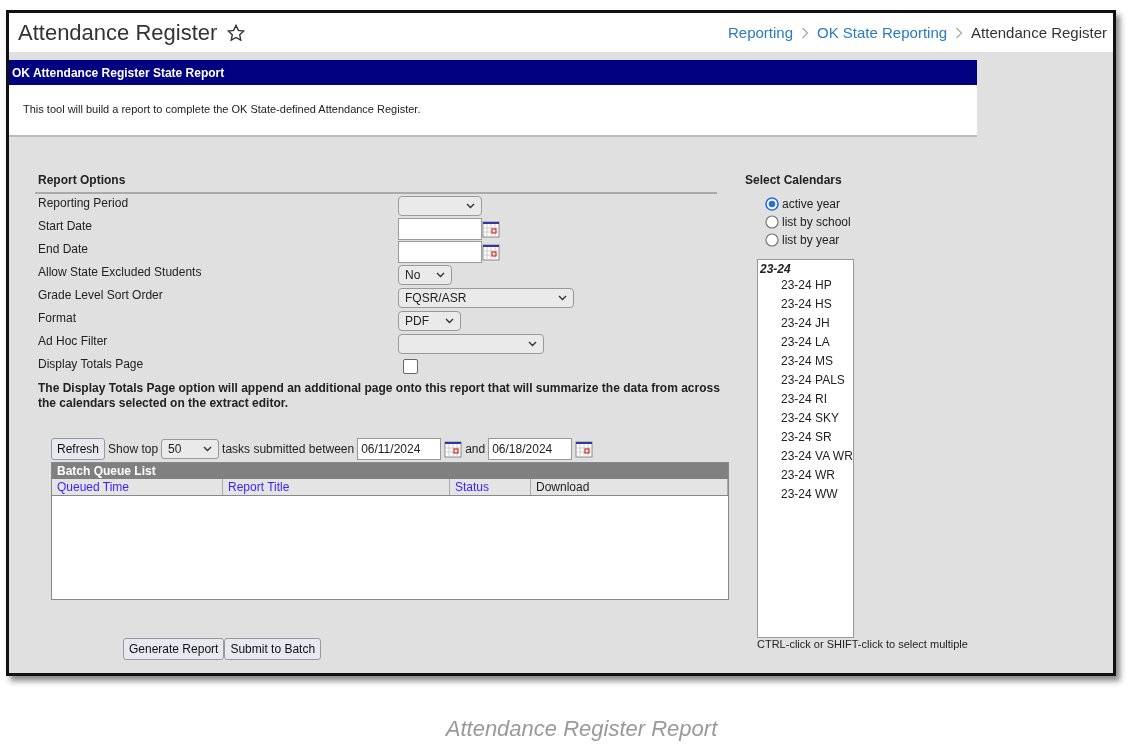 The height and width of the screenshot is (756, 1133). What do you see at coordinates (379, 395) in the screenshot?
I see `option-note: The Display Totals Page option will append an additional page onto this report that will summarize the data from across the calendars selected on the extract editor.` at bounding box center [379, 395].